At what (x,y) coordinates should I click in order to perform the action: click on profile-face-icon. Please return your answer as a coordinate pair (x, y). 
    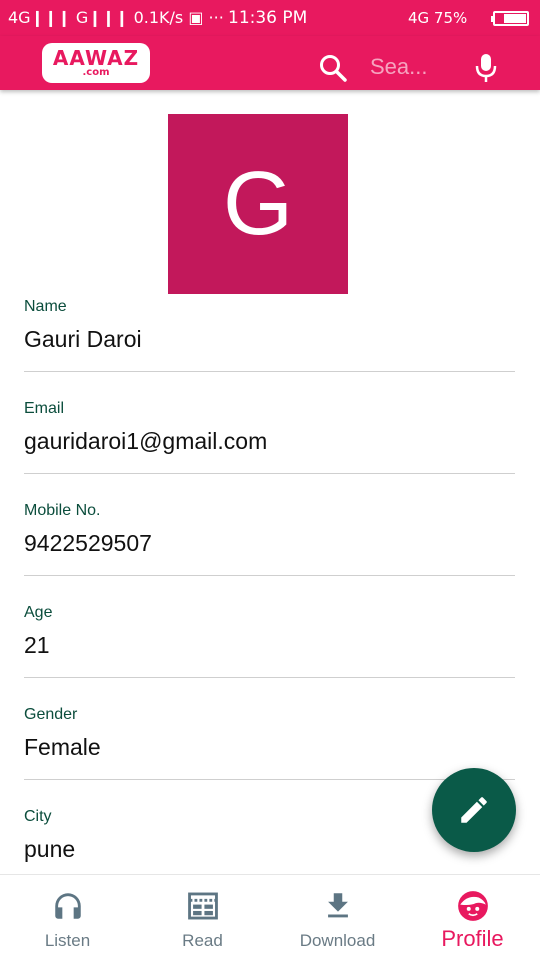
    Looking at the image, I should click on (472, 906).